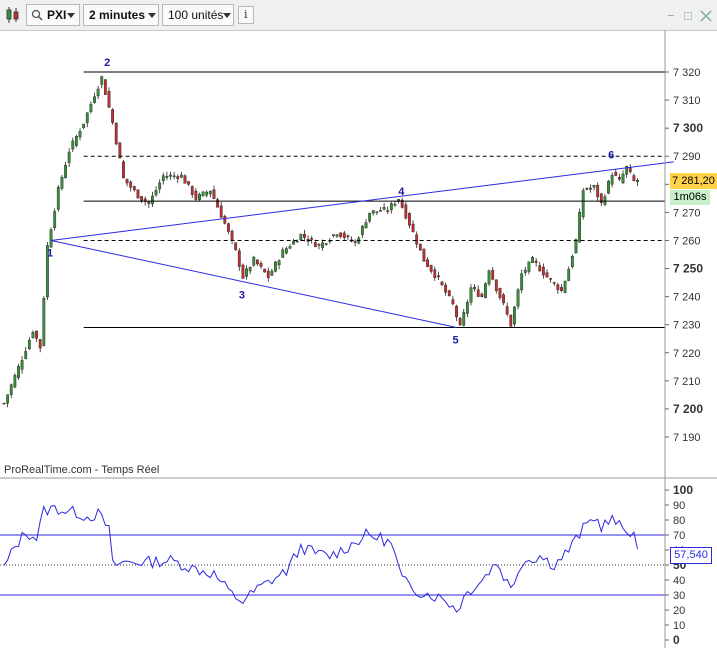 This screenshot has width=717, height=648. What do you see at coordinates (121, 15) in the screenshot?
I see `timeframe-selector: 2 minutes` at bounding box center [121, 15].